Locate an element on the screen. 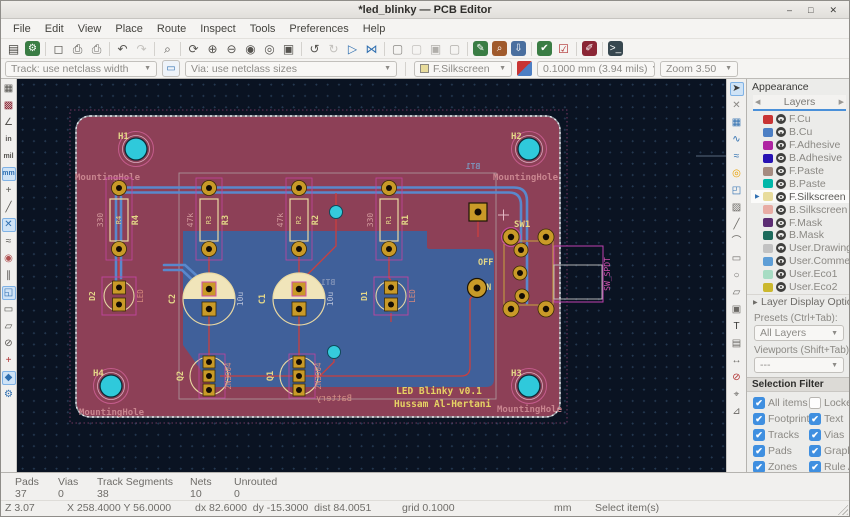  grid-override-button: ▩ is located at coordinates (9, 106).